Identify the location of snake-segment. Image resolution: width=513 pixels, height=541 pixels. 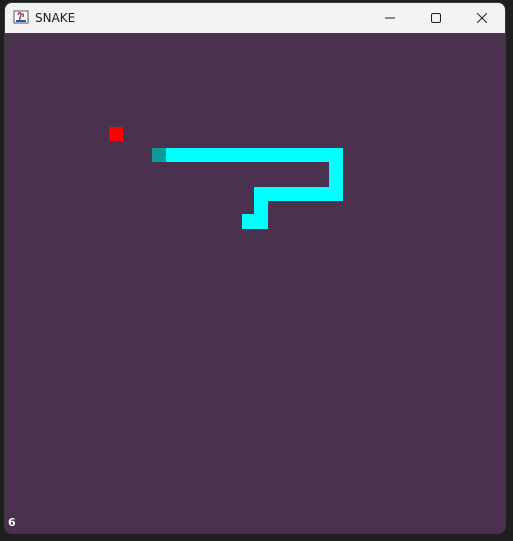
(254, 155).